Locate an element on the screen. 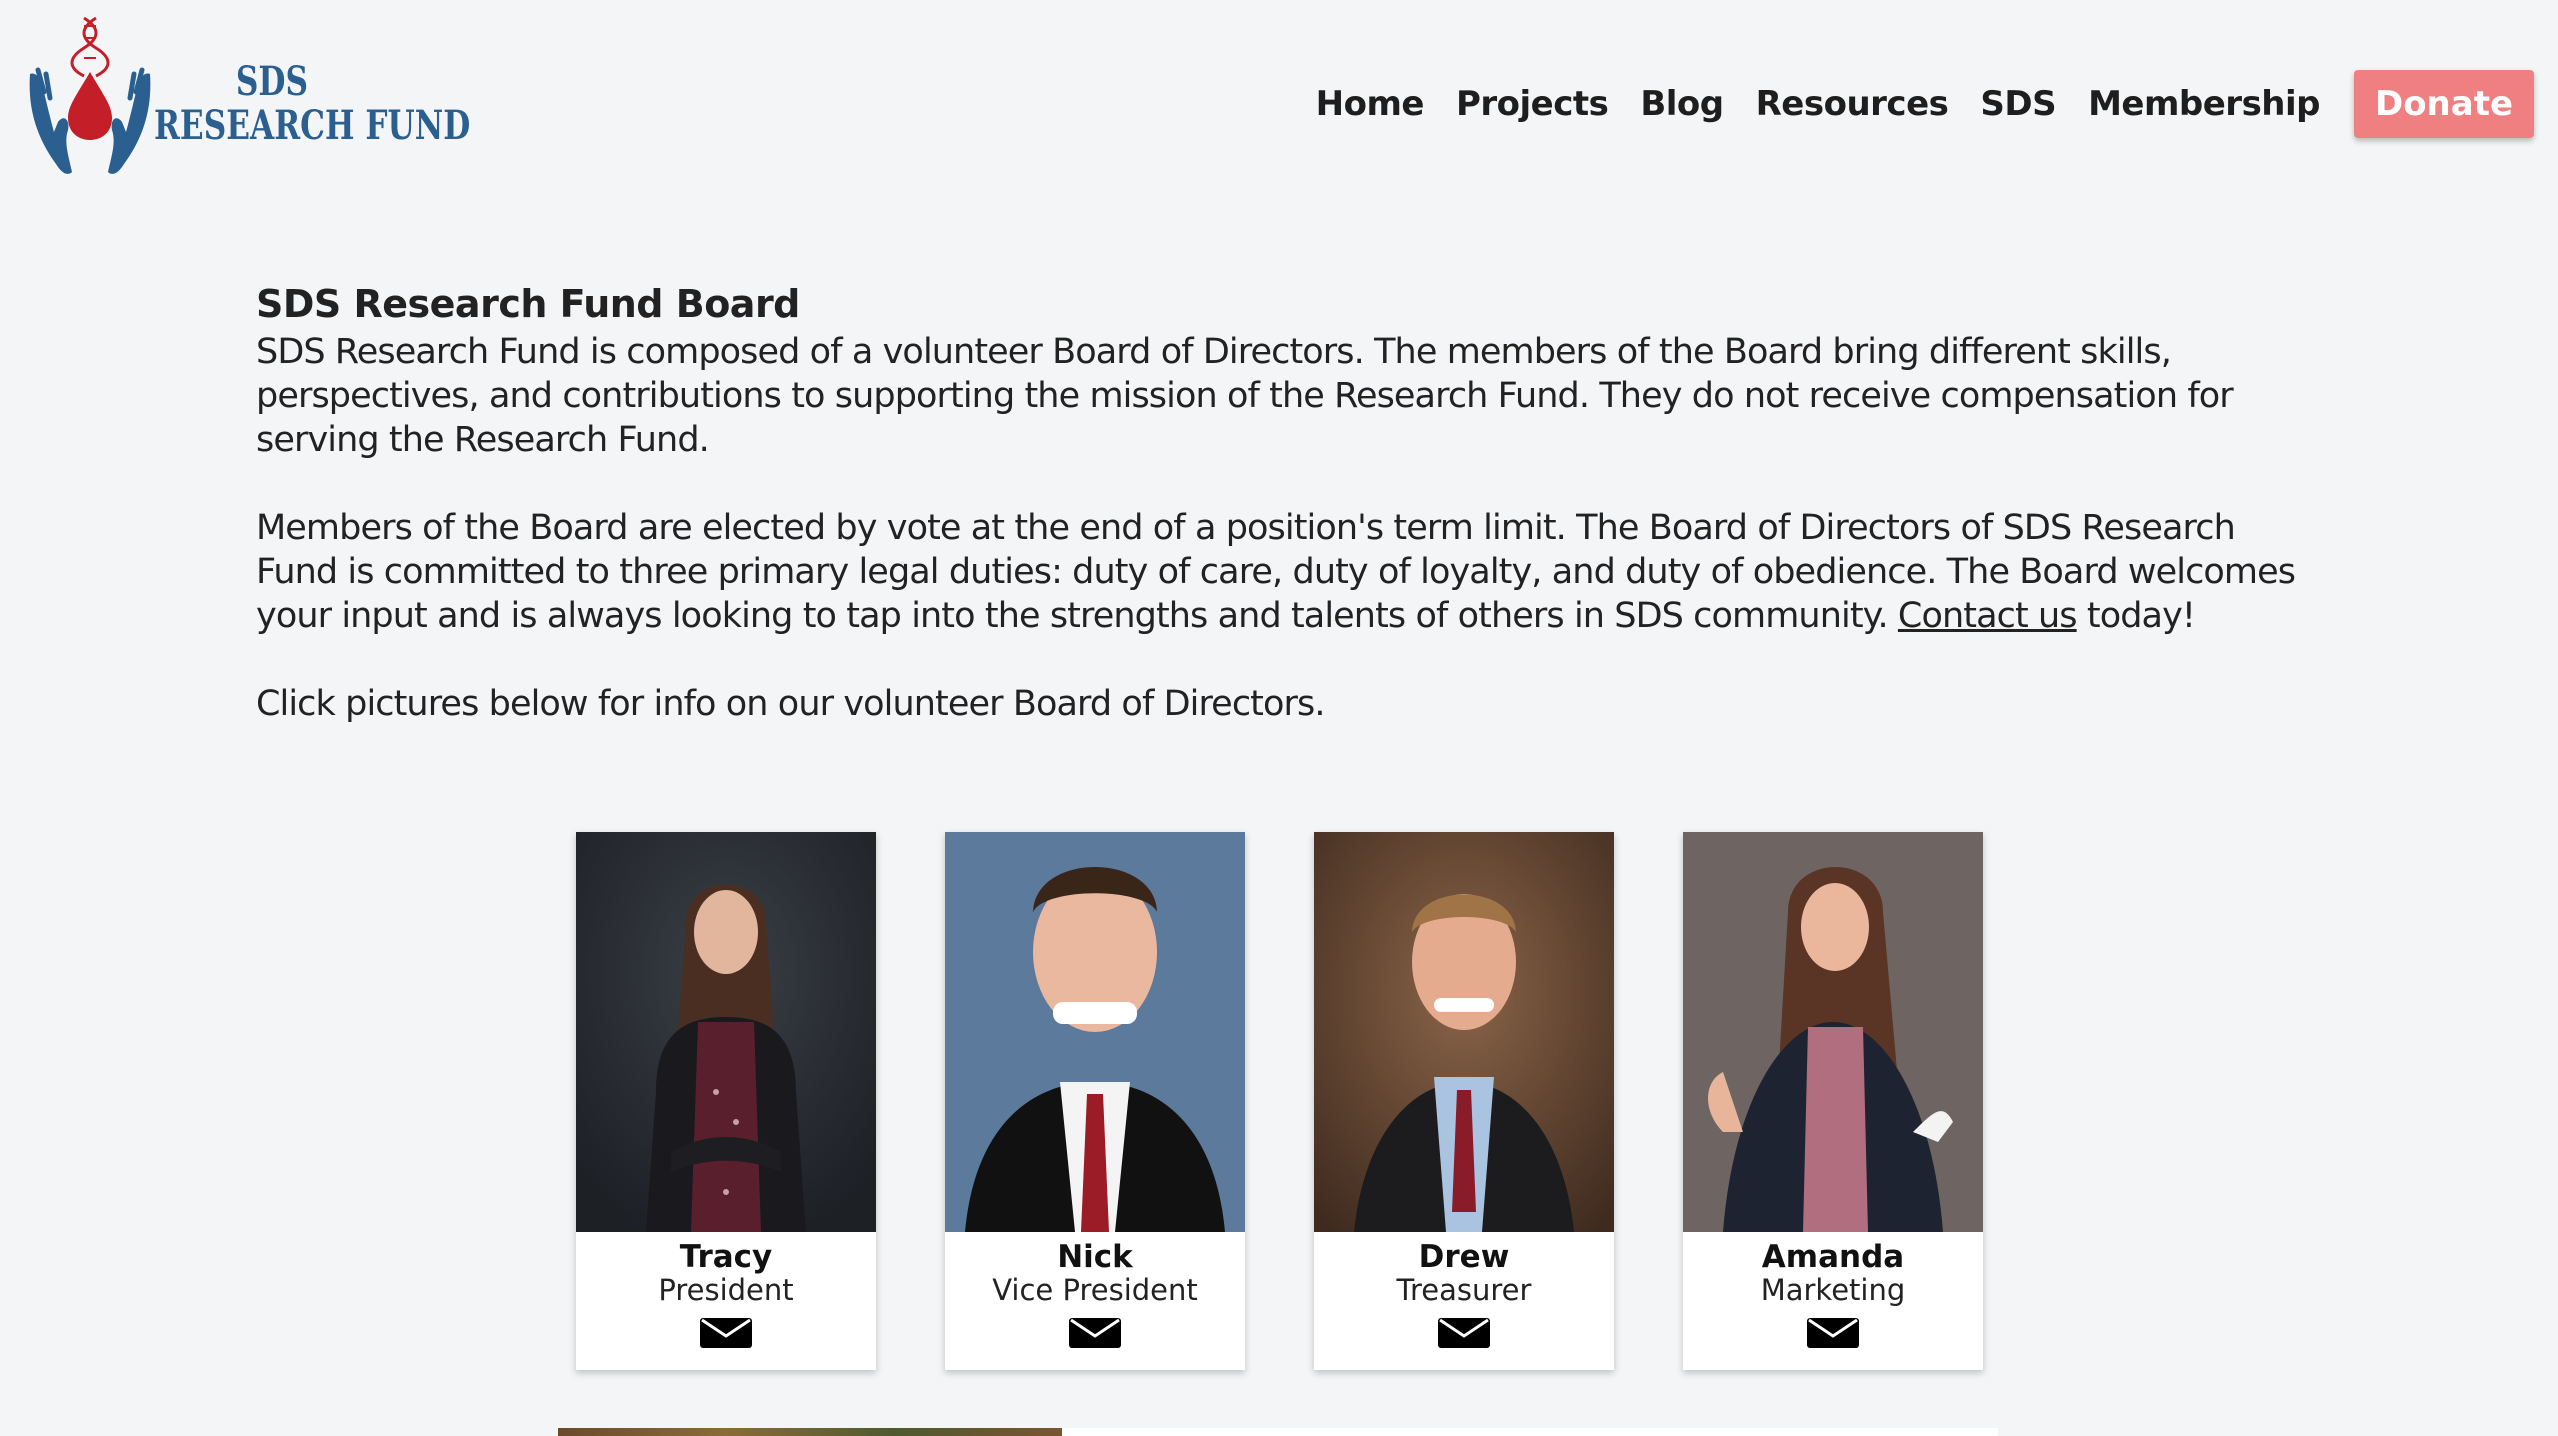  site-logo: SDS RESEARCH FUND is located at coordinates (247, 99).